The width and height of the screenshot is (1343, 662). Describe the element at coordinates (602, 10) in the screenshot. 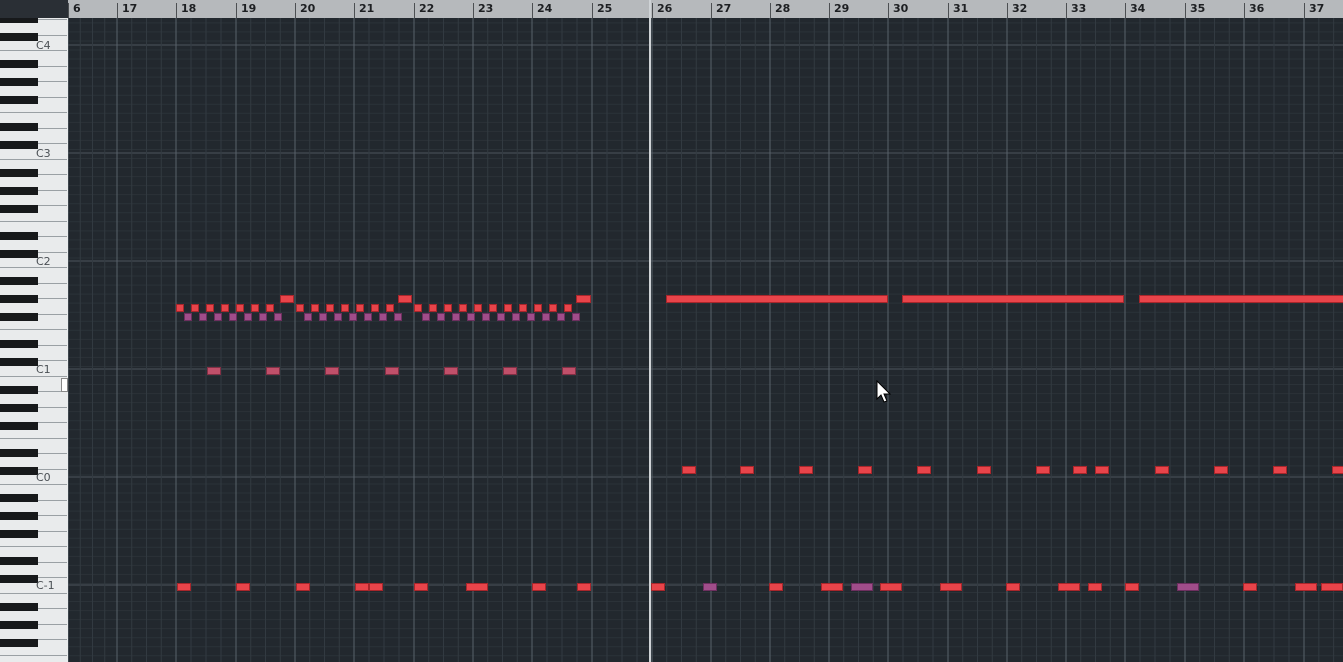

I see `bar-number-25: 25` at that location.